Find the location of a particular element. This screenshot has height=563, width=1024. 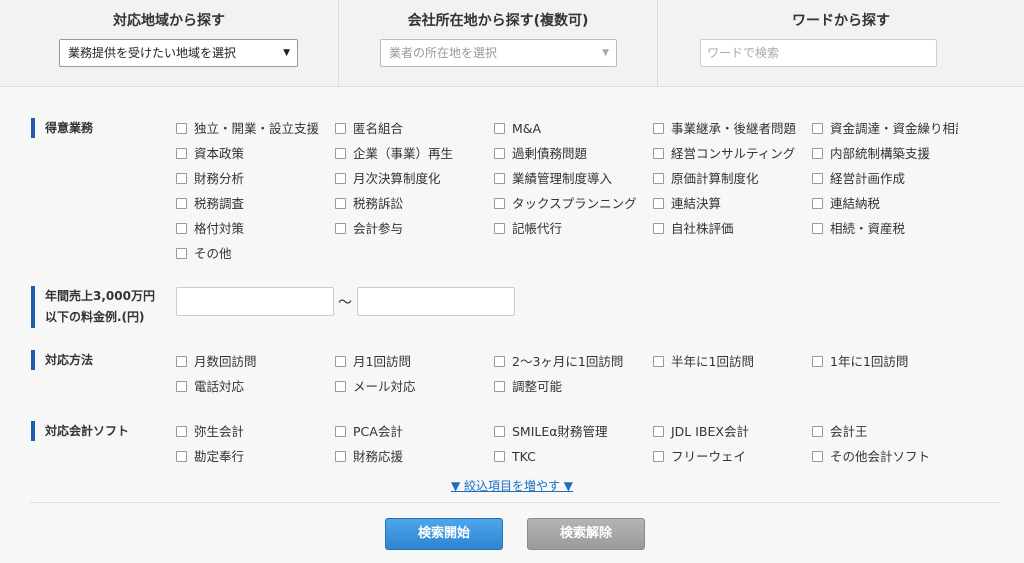

checkbox-item: 連結納税 is located at coordinates (885, 204).